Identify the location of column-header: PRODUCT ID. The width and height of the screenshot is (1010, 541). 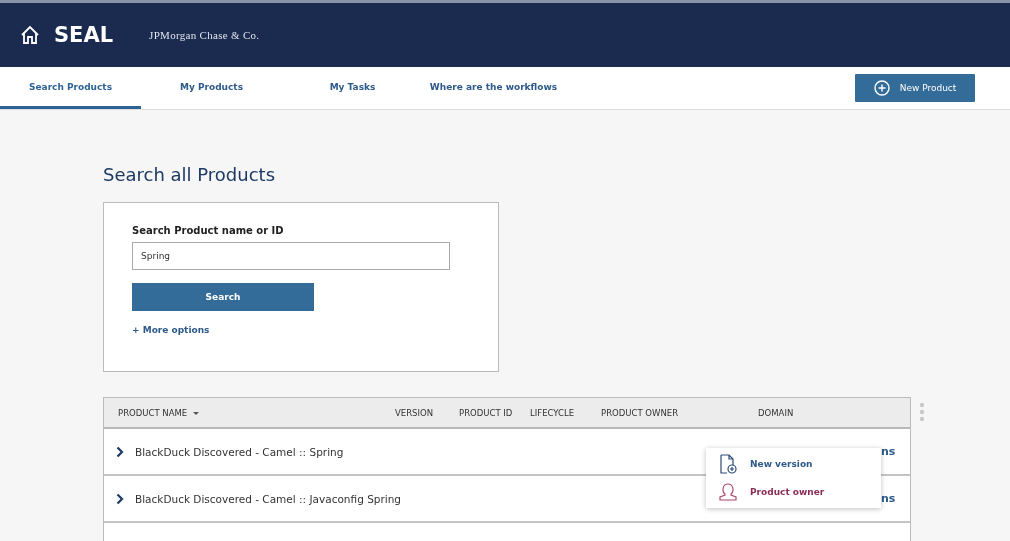
(486, 413).